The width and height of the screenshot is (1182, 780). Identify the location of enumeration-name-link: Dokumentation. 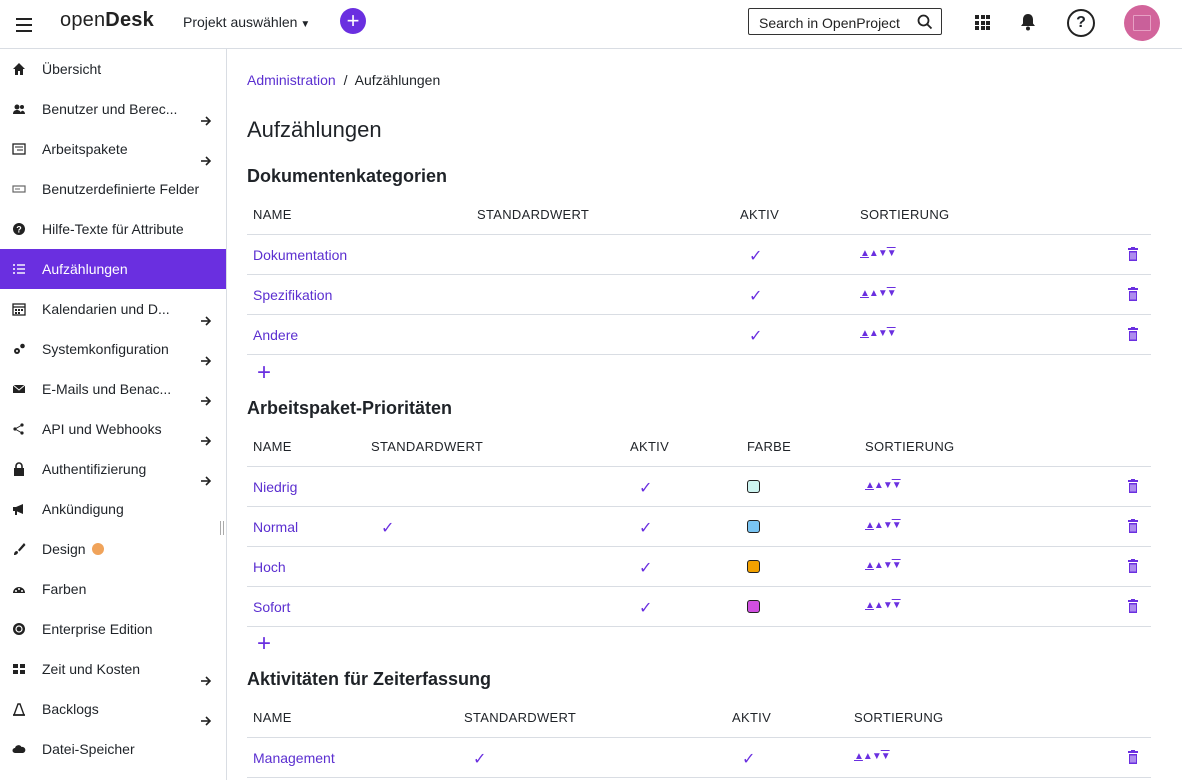
(300, 255).